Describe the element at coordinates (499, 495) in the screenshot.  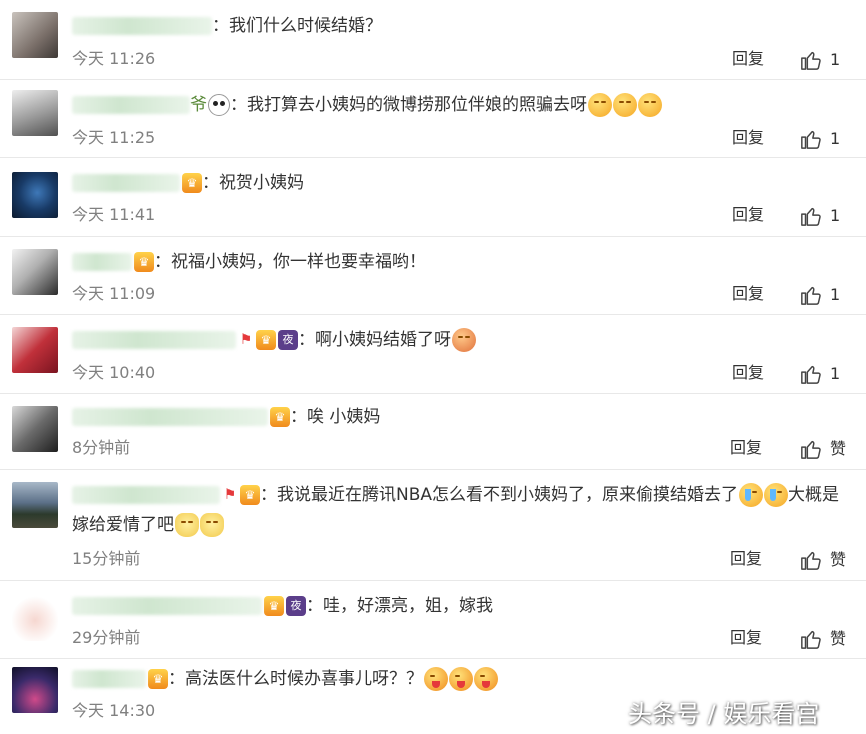
I see `comment-text: ：我说最近在腾讯NBA怎么看不到小姨妈了，原来偷摸结婚去了` at that location.